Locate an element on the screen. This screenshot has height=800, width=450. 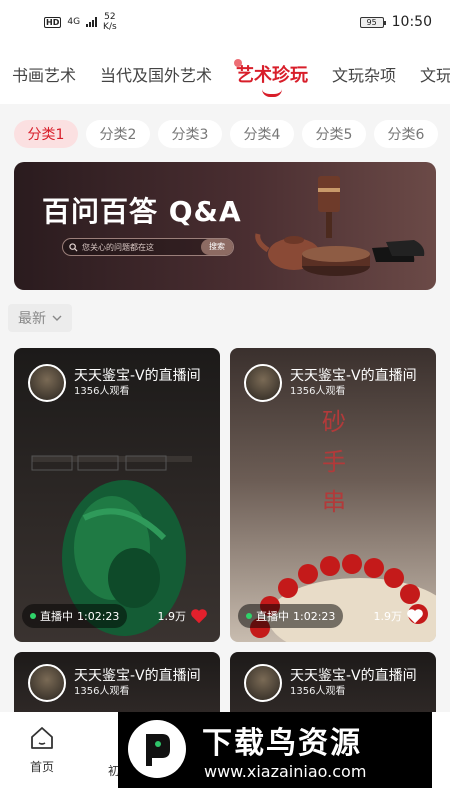
sort-label: 最新 is located at coordinates (32, 319).